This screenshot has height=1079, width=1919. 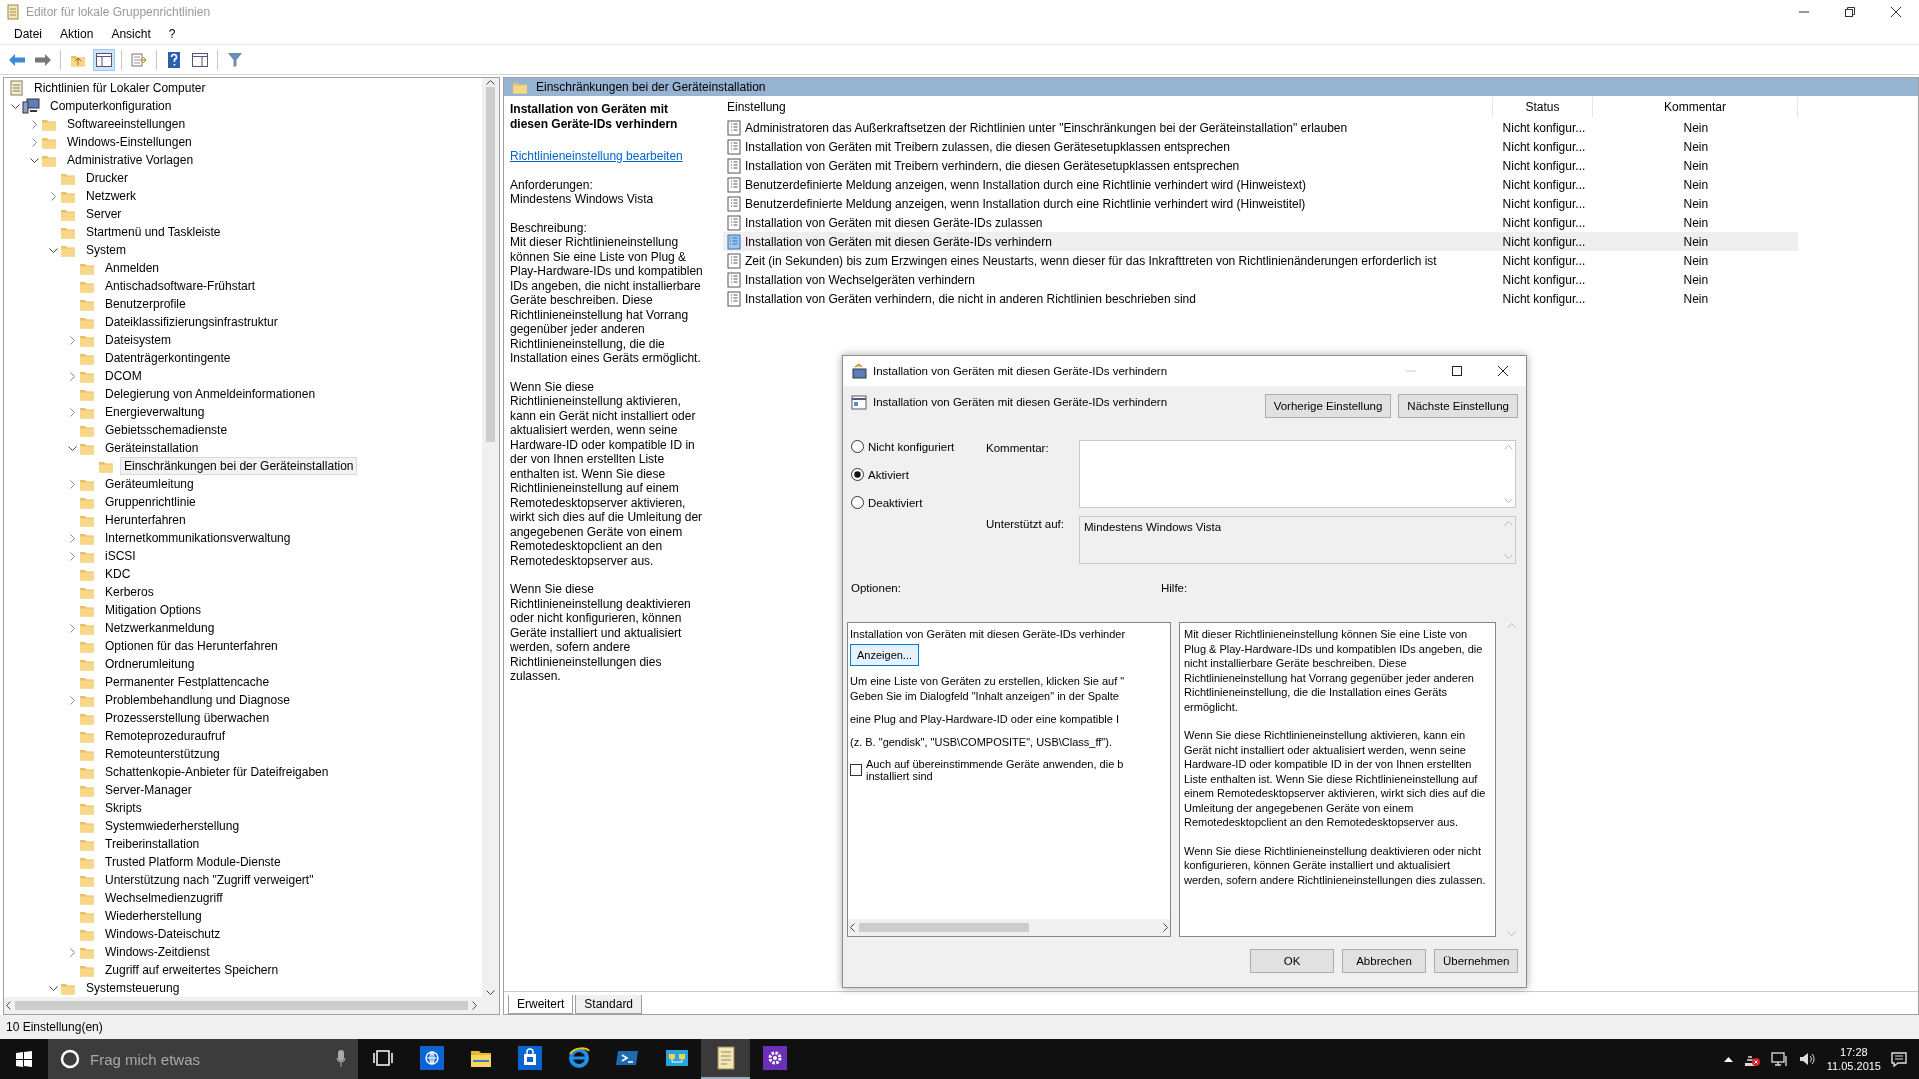 I want to click on table-row: Installation von Geräten mit Treibern verhindern, die diesen Gerätesetupklassen entsprechen Nicht konfigur... Nein, so click(x=1260, y=165).